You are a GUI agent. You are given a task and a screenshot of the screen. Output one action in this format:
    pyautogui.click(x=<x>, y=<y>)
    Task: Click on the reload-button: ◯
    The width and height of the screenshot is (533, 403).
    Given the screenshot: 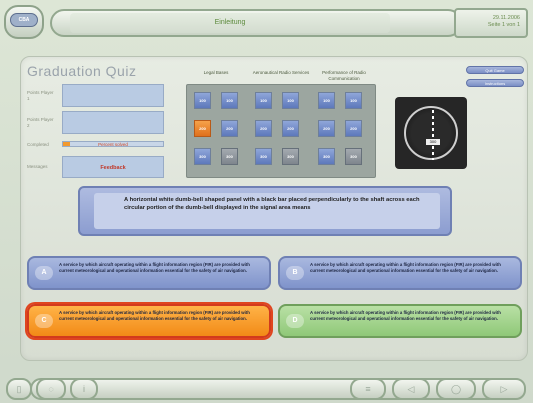 What is the action you would take?
    pyautogui.click(x=456, y=389)
    